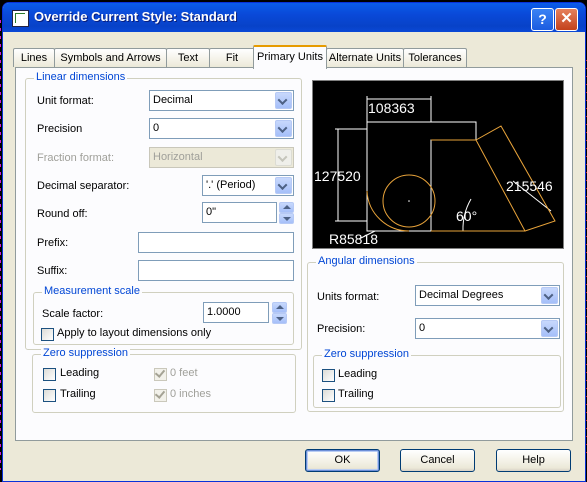 Image resolution: width=587 pixels, height=482 pixels. What do you see at coordinates (134, 333) in the screenshot?
I see `apply-layout-label: Apply to layout dimensions only` at bounding box center [134, 333].